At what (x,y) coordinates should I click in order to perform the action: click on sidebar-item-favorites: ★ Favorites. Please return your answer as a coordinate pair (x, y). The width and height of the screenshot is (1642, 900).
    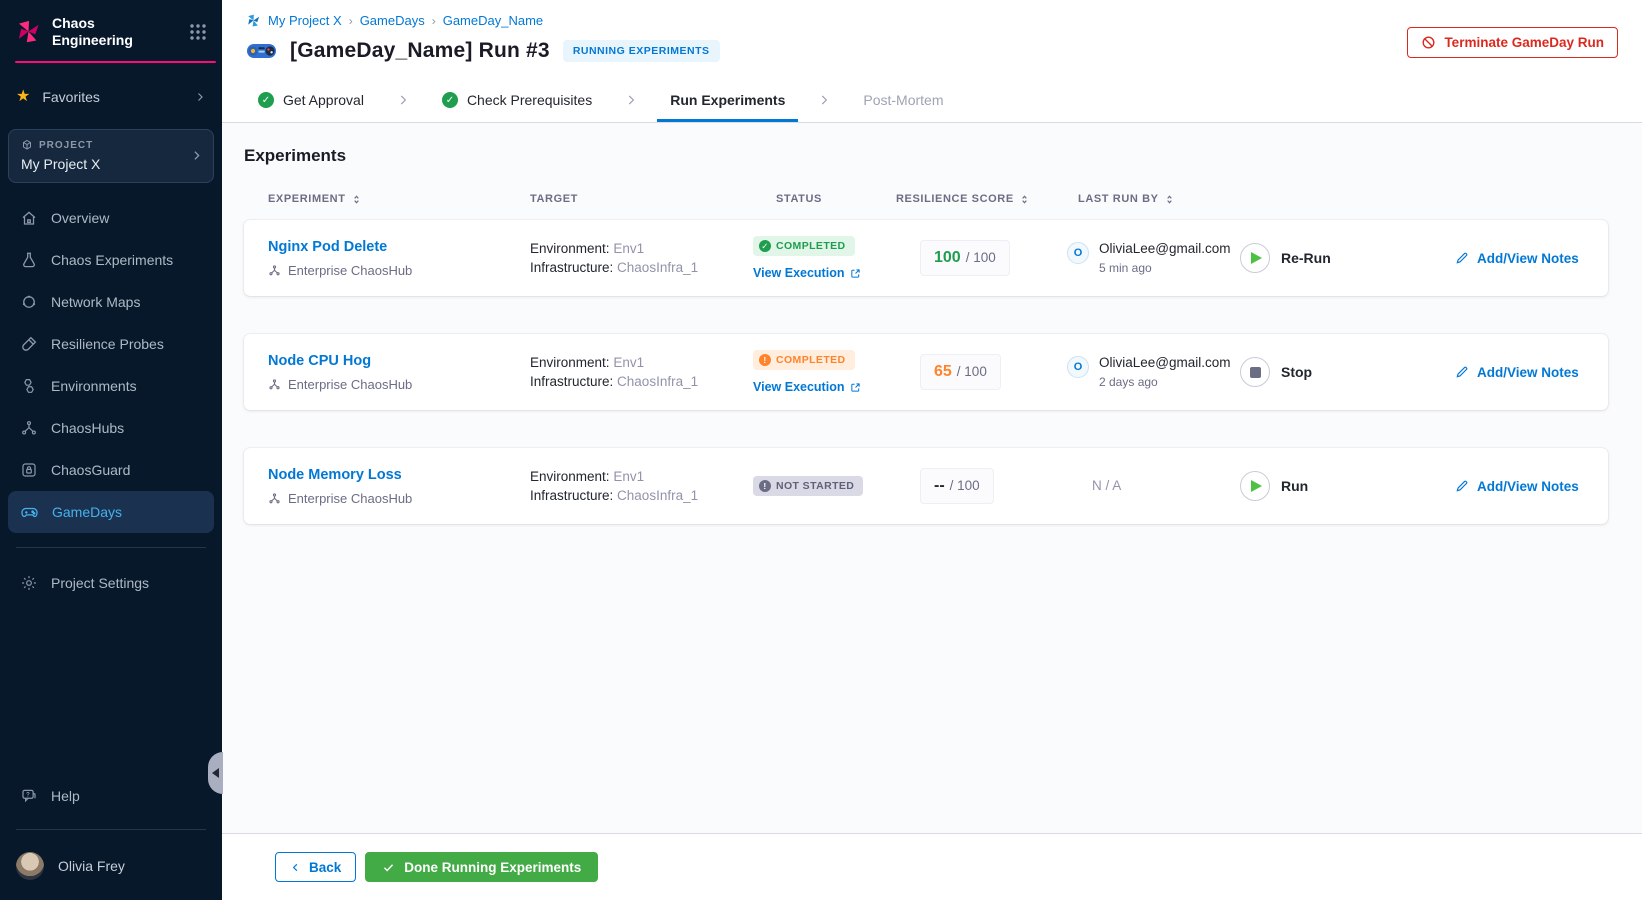
    Looking at the image, I should click on (111, 97).